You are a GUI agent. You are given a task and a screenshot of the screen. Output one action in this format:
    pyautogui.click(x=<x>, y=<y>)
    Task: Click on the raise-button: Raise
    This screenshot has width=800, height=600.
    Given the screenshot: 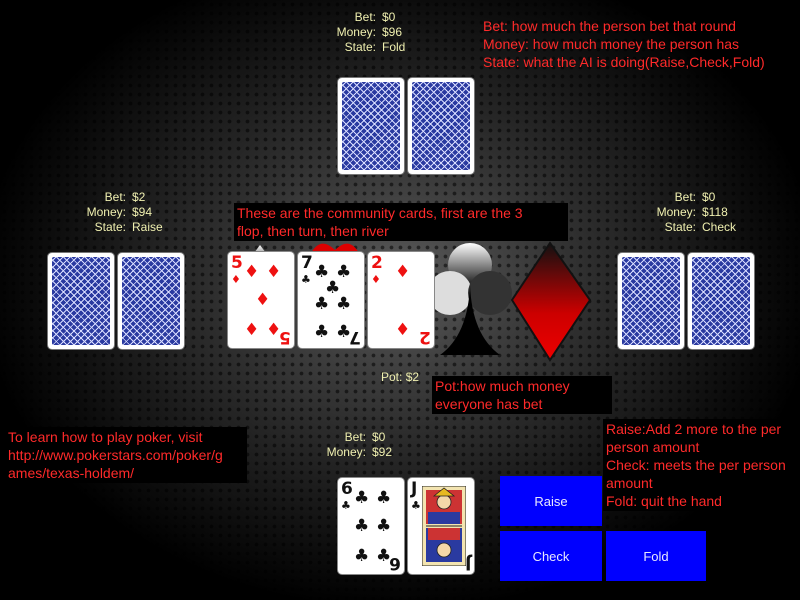 What is the action you would take?
    pyautogui.click(x=551, y=501)
    